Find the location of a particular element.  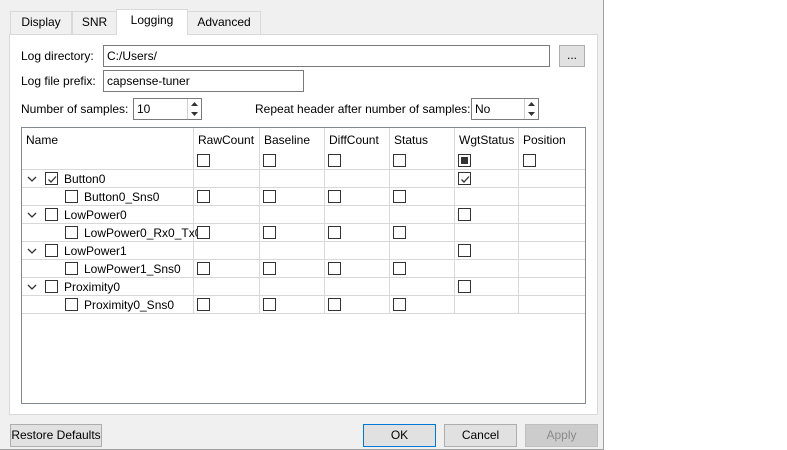

row-checkbox-lowpower0 is located at coordinates (51, 214).